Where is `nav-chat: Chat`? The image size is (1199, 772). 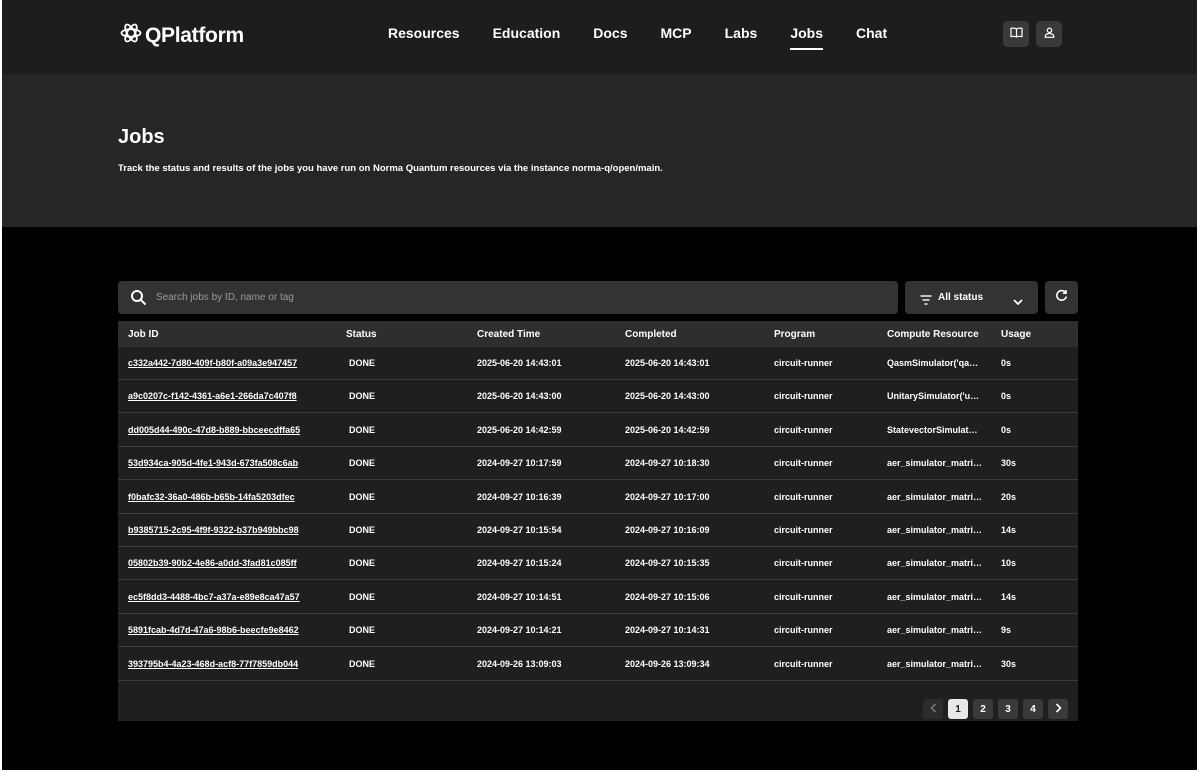 nav-chat: Chat is located at coordinates (871, 37).